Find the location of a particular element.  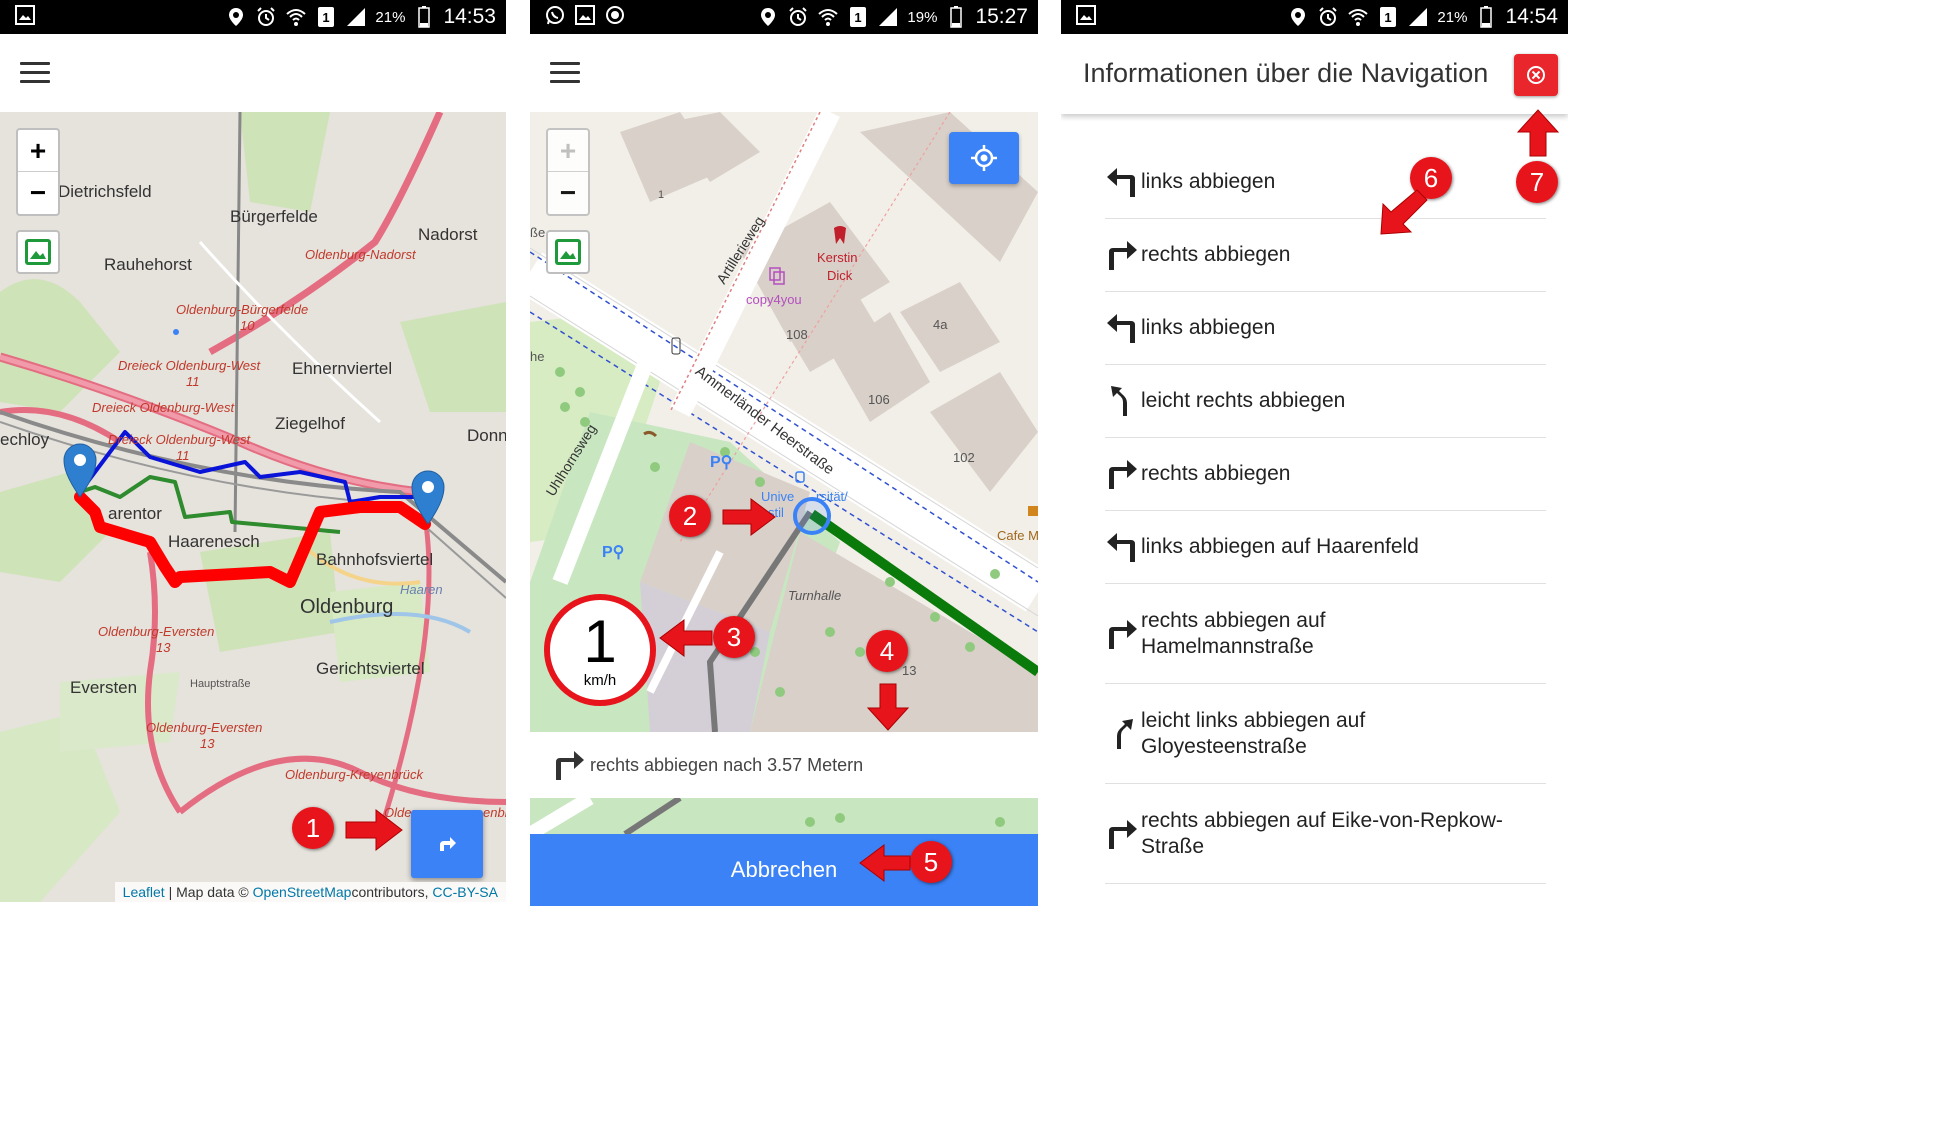

map-label: Oldenburg is located at coordinates (347, 607).